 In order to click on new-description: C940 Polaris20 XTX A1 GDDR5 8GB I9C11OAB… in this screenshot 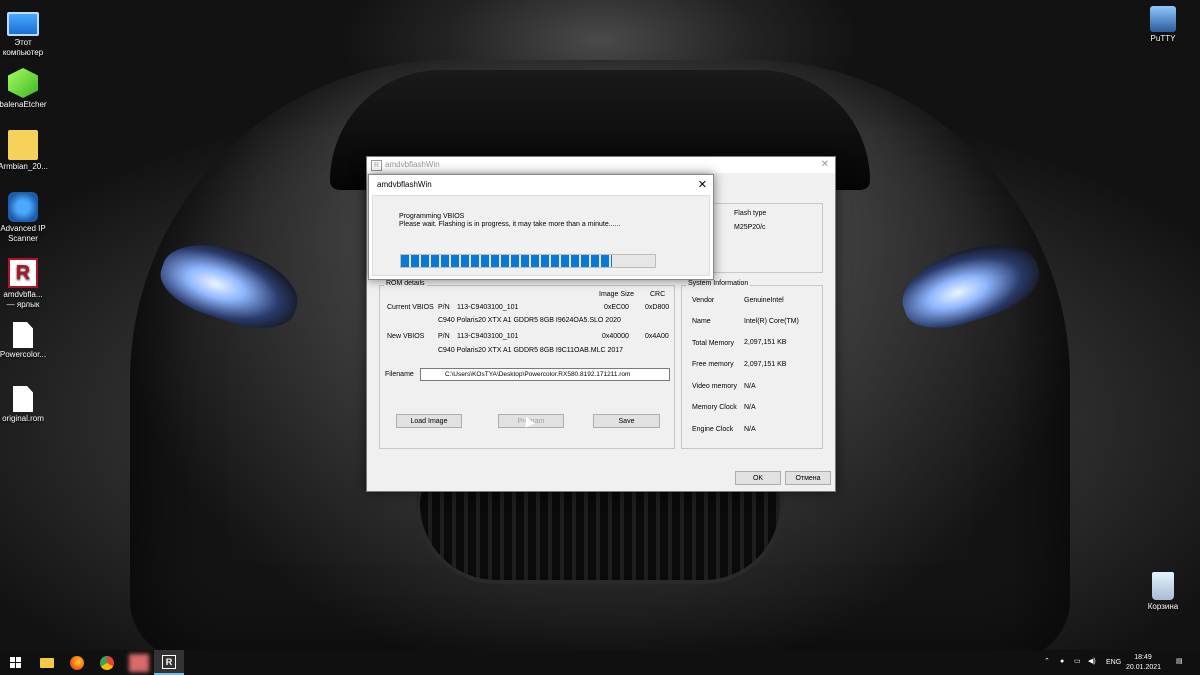, I will do `click(531, 350)`.